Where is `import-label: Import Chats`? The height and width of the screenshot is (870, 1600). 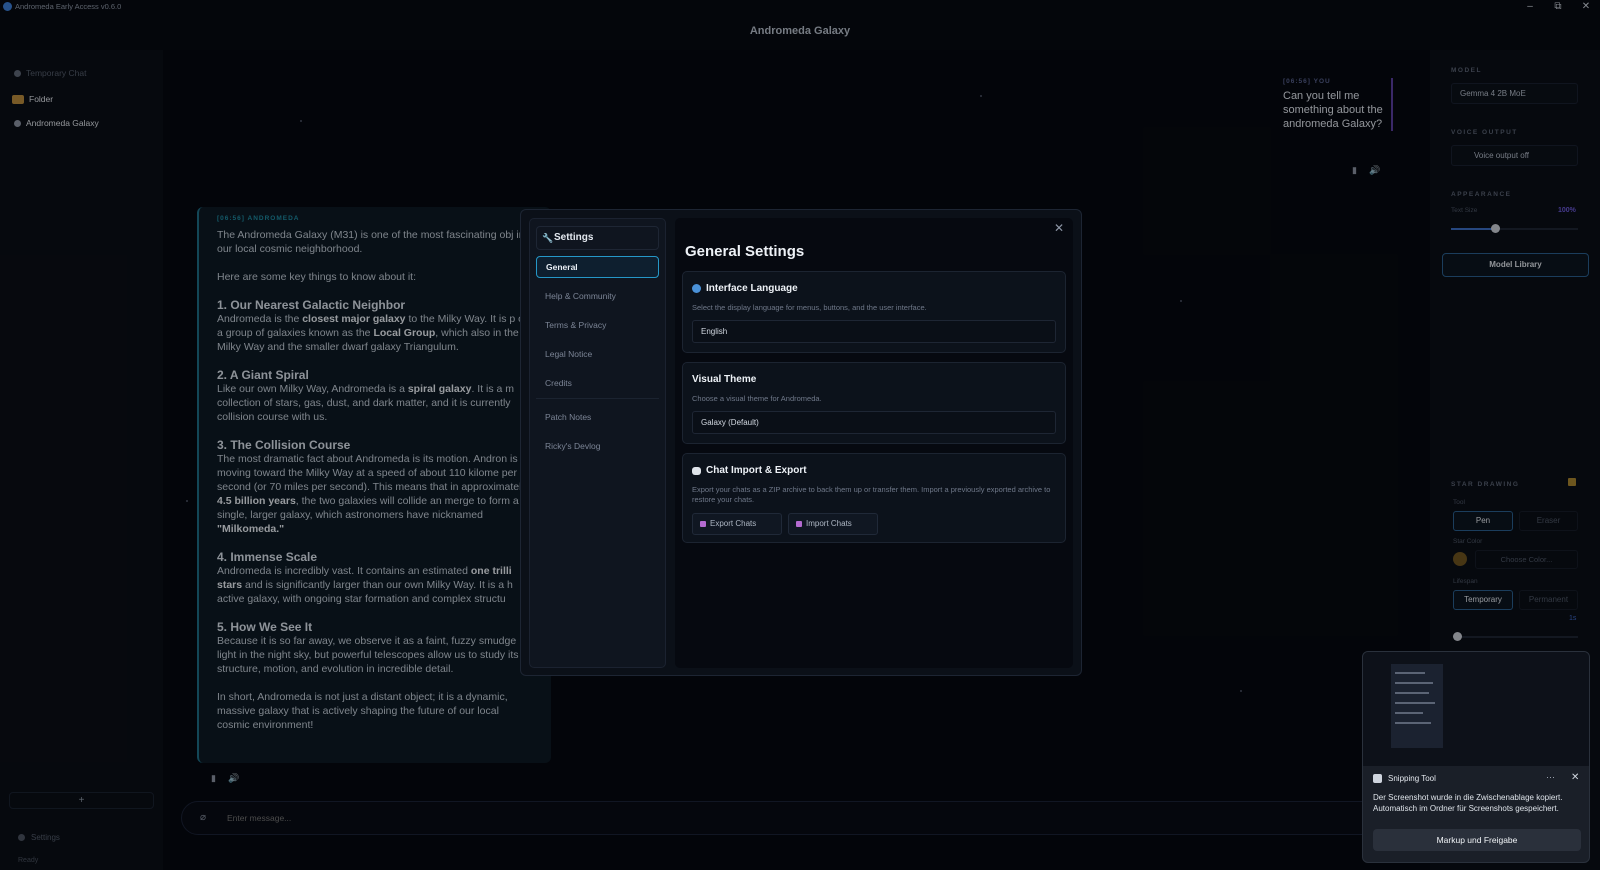 import-label: Import Chats is located at coordinates (829, 523).